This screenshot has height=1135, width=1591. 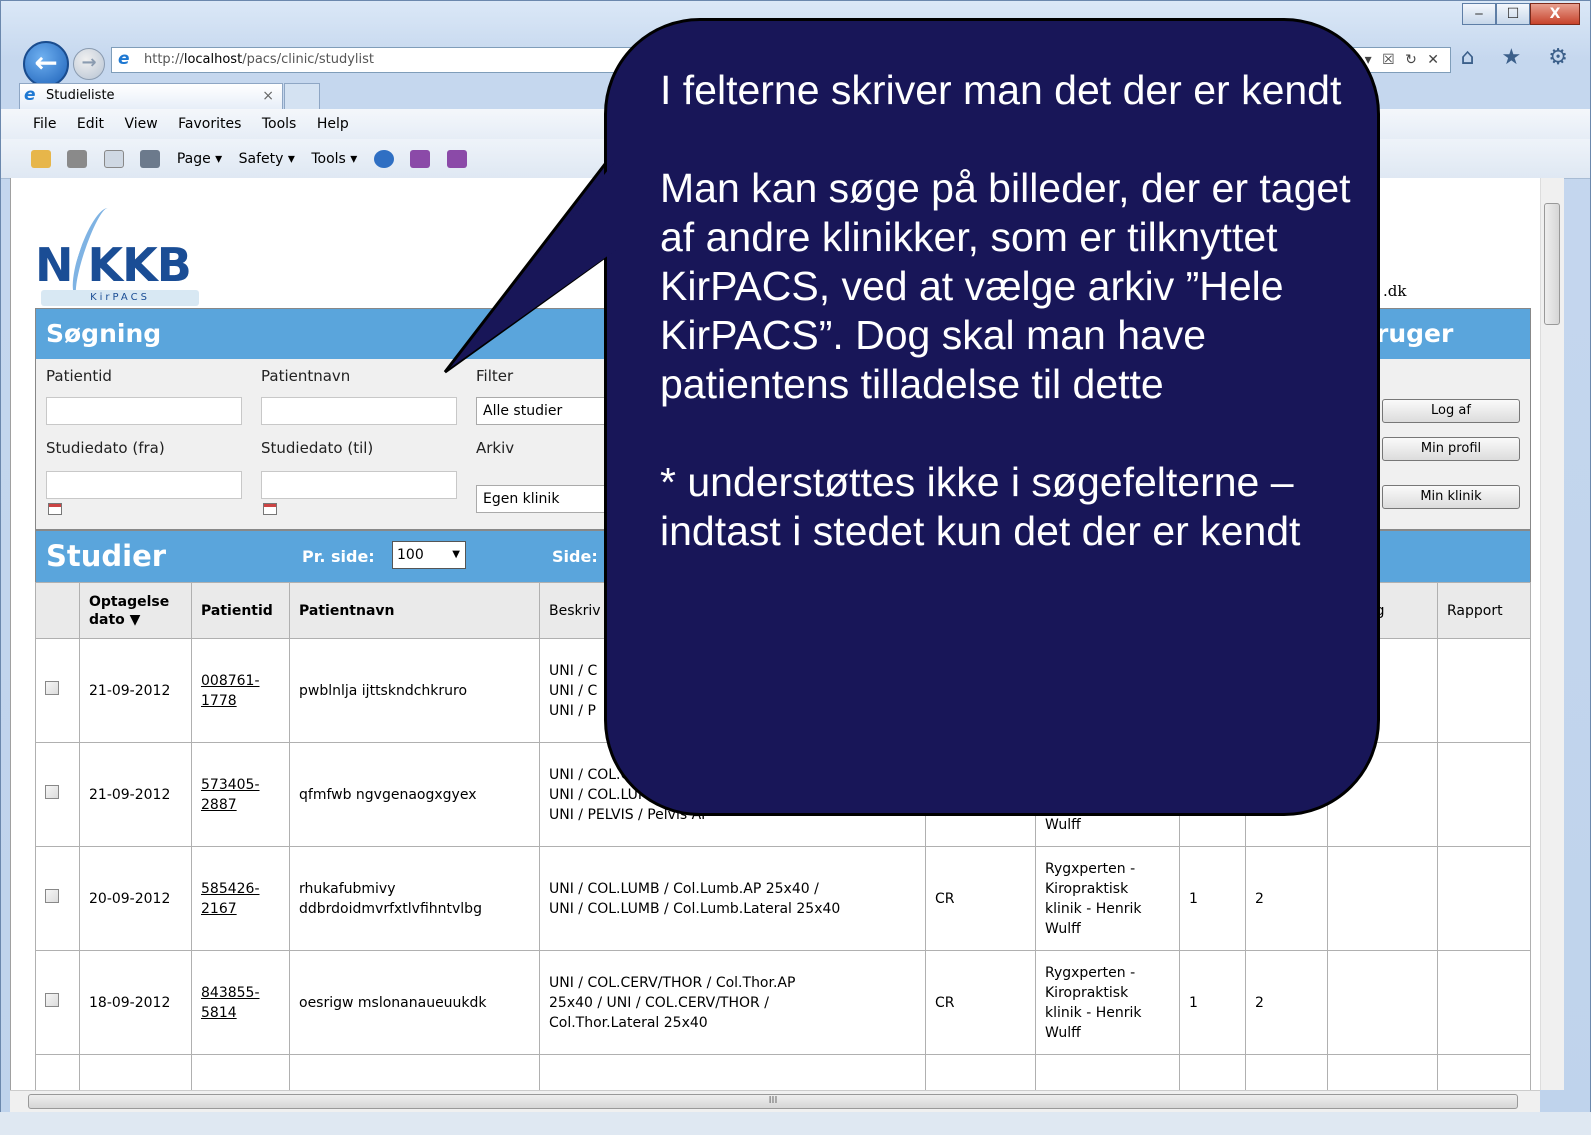 What do you see at coordinates (420, 159) in the screenshot?
I see `onenote-icon` at bounding box center [420, 159].